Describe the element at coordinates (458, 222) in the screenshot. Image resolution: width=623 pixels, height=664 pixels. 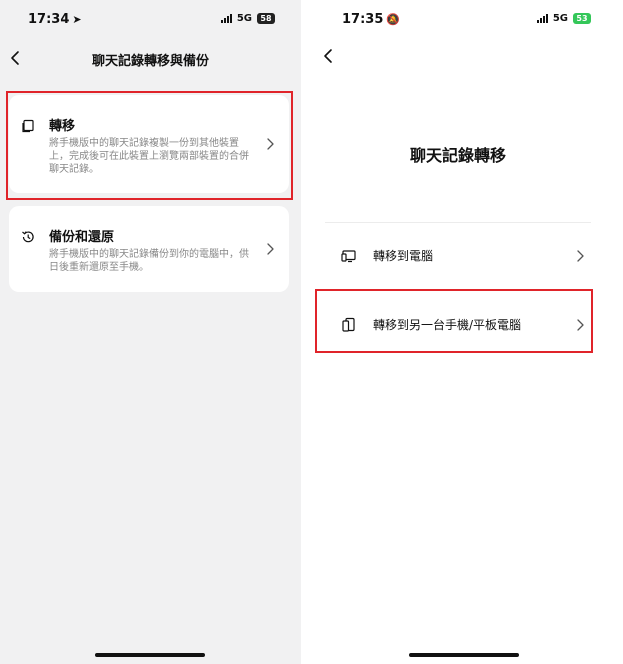
I see `divider` at that location.